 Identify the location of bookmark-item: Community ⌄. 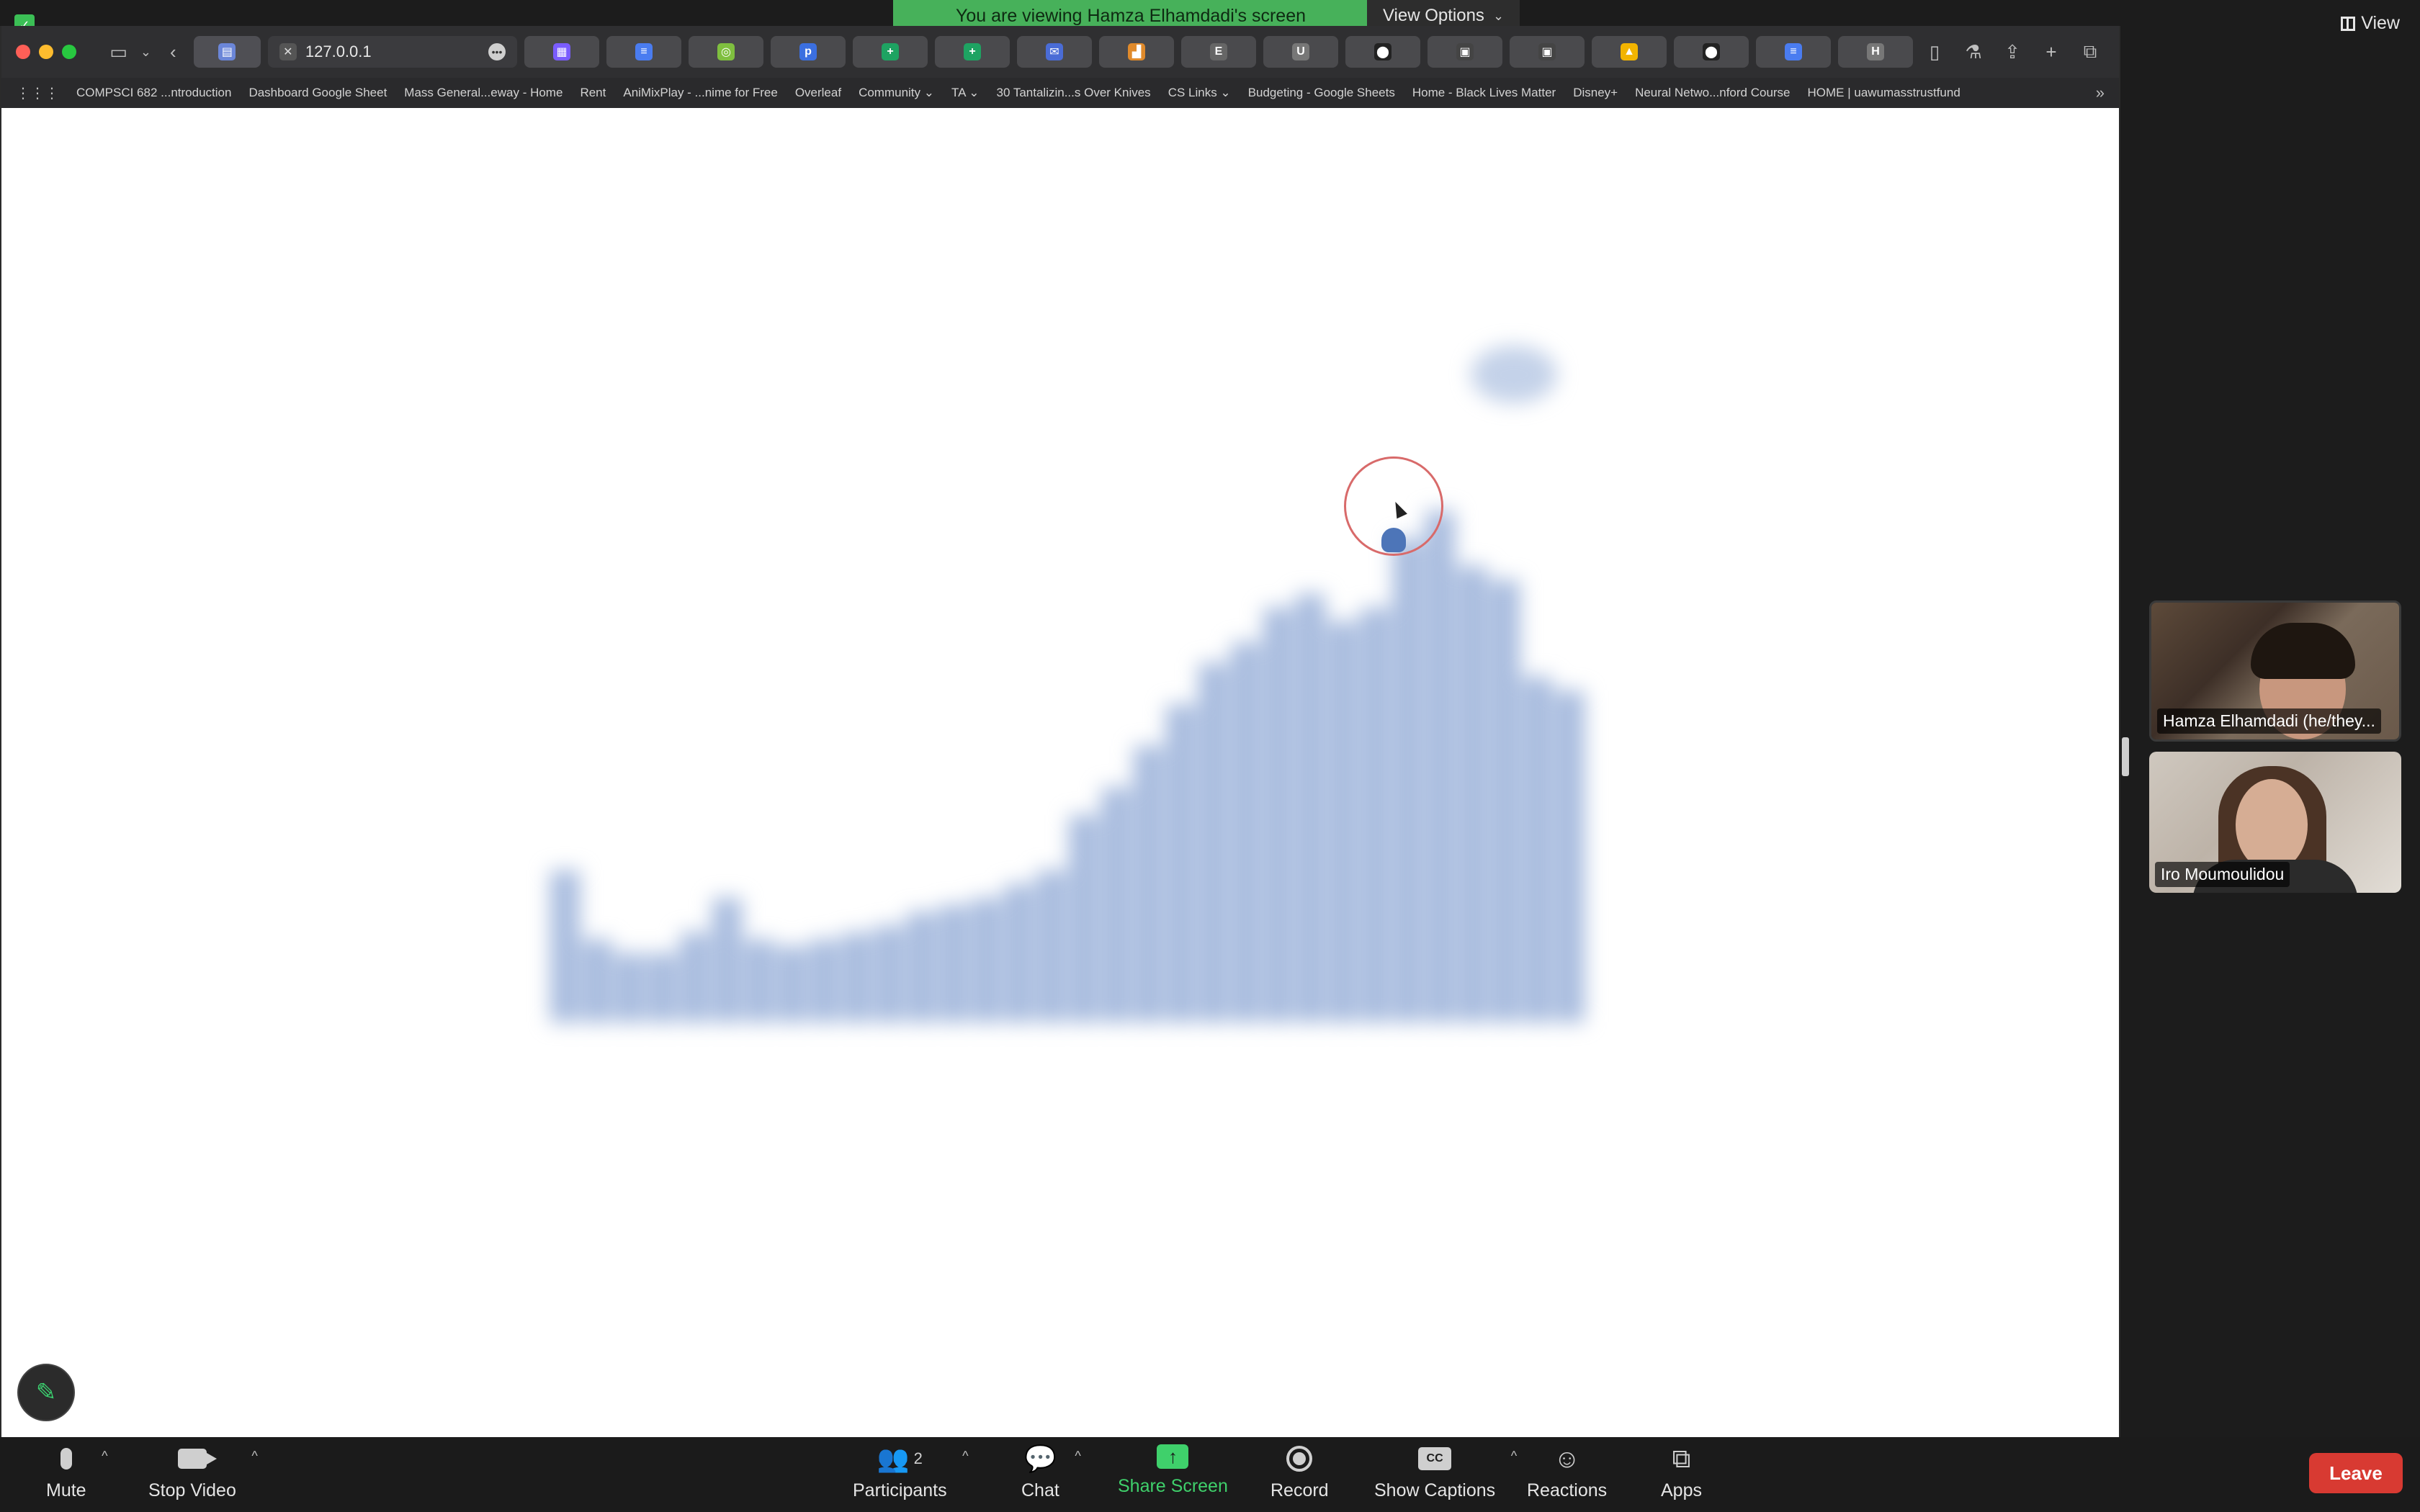
(896, 93).